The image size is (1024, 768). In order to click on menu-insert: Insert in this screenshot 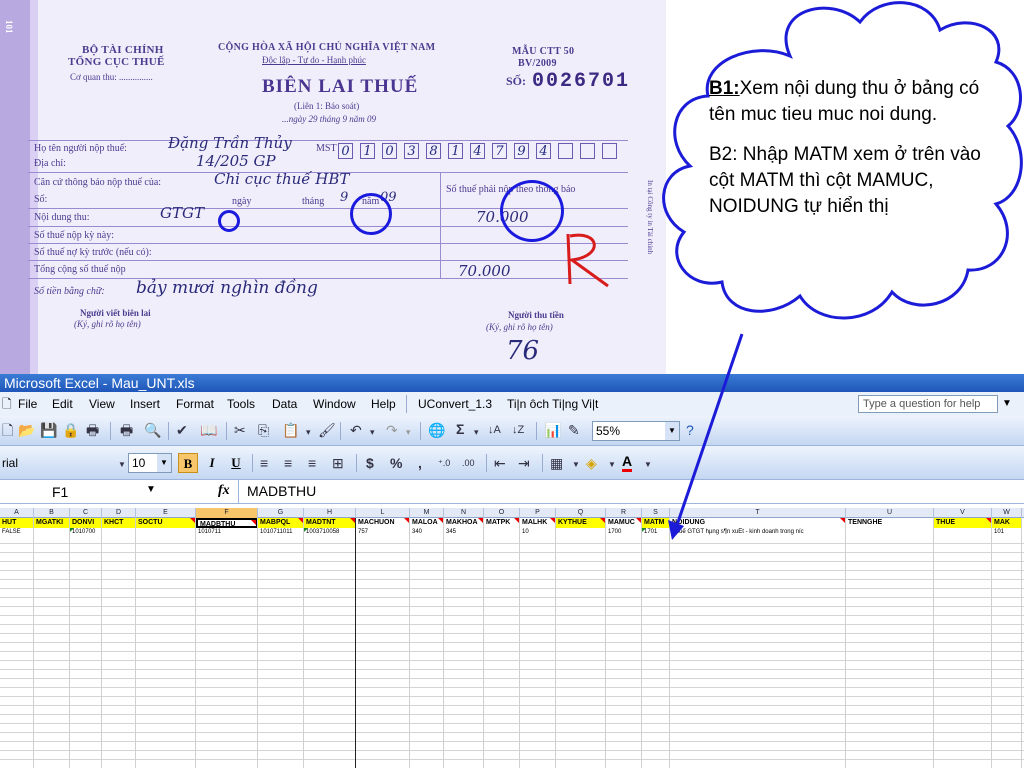, I will do `click(145, 404)`.